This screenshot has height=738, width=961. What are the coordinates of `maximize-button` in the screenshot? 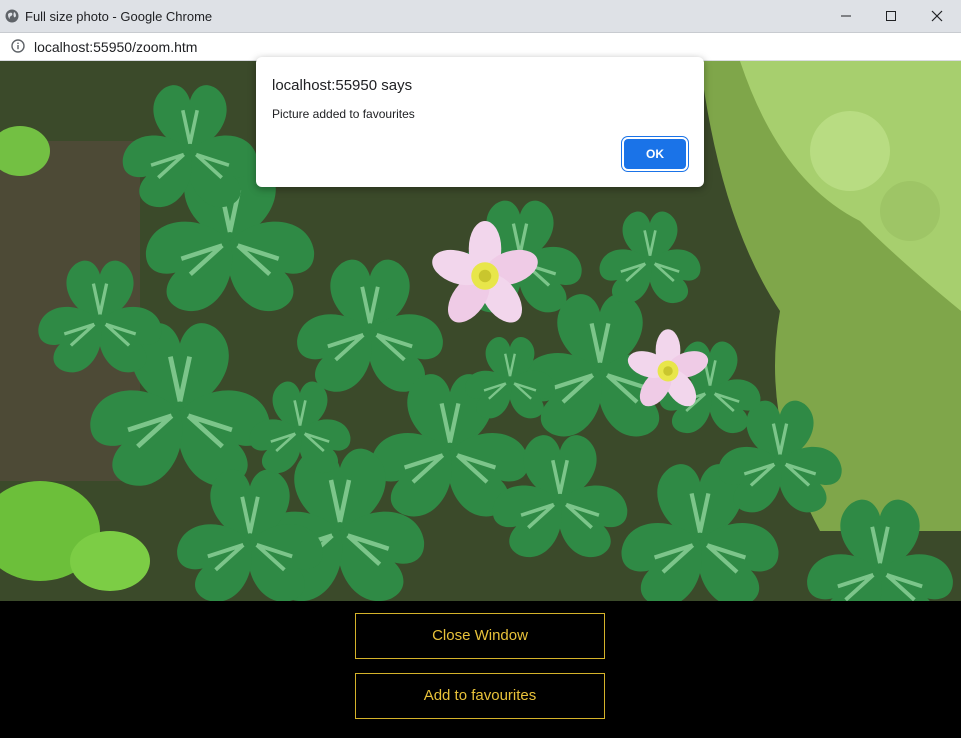 It's located at (891, 16).